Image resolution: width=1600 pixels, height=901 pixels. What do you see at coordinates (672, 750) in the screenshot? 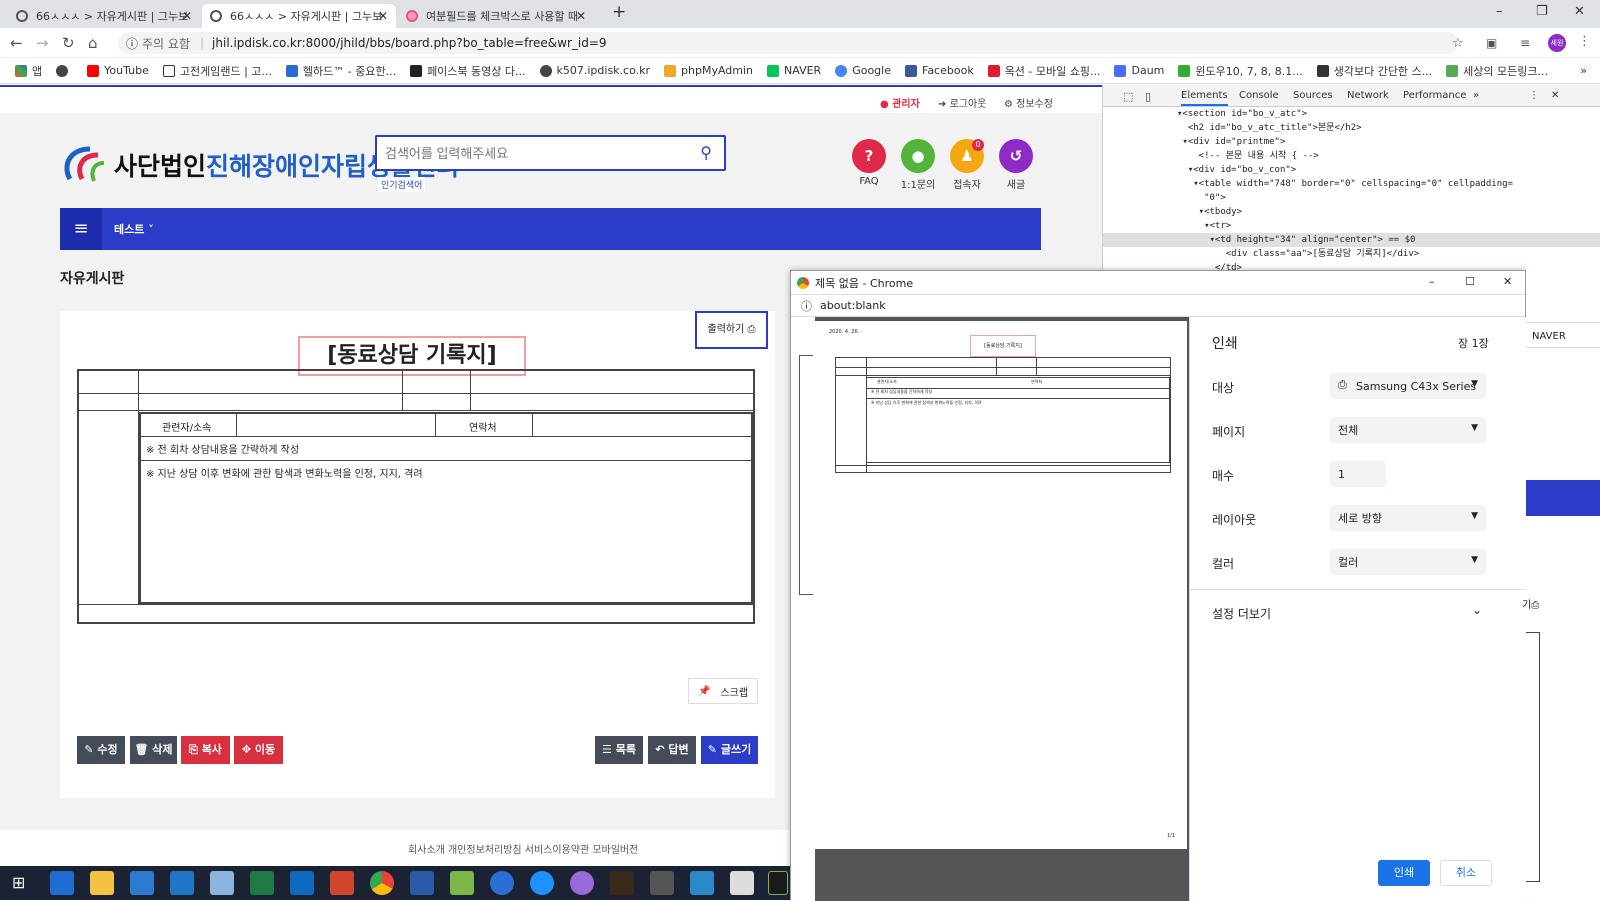
I see `reply-button: ↶ 답변` at bounding box center [672, 750].